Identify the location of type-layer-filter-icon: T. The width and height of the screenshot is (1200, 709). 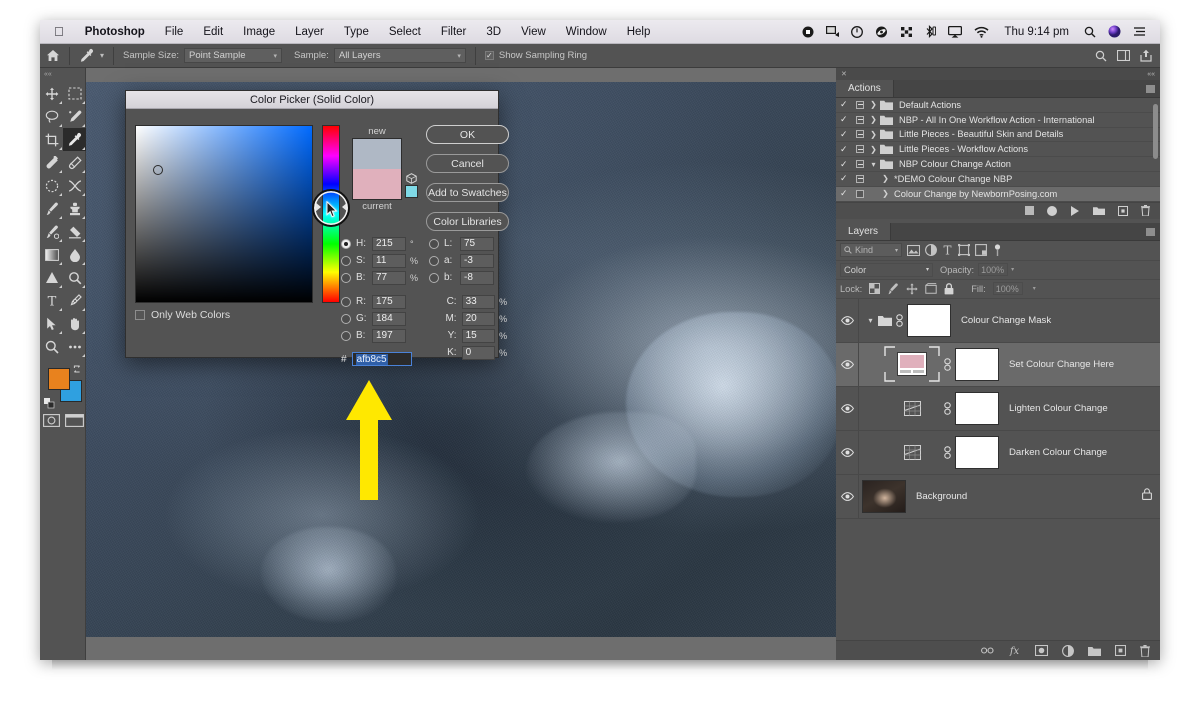
(947, 250).